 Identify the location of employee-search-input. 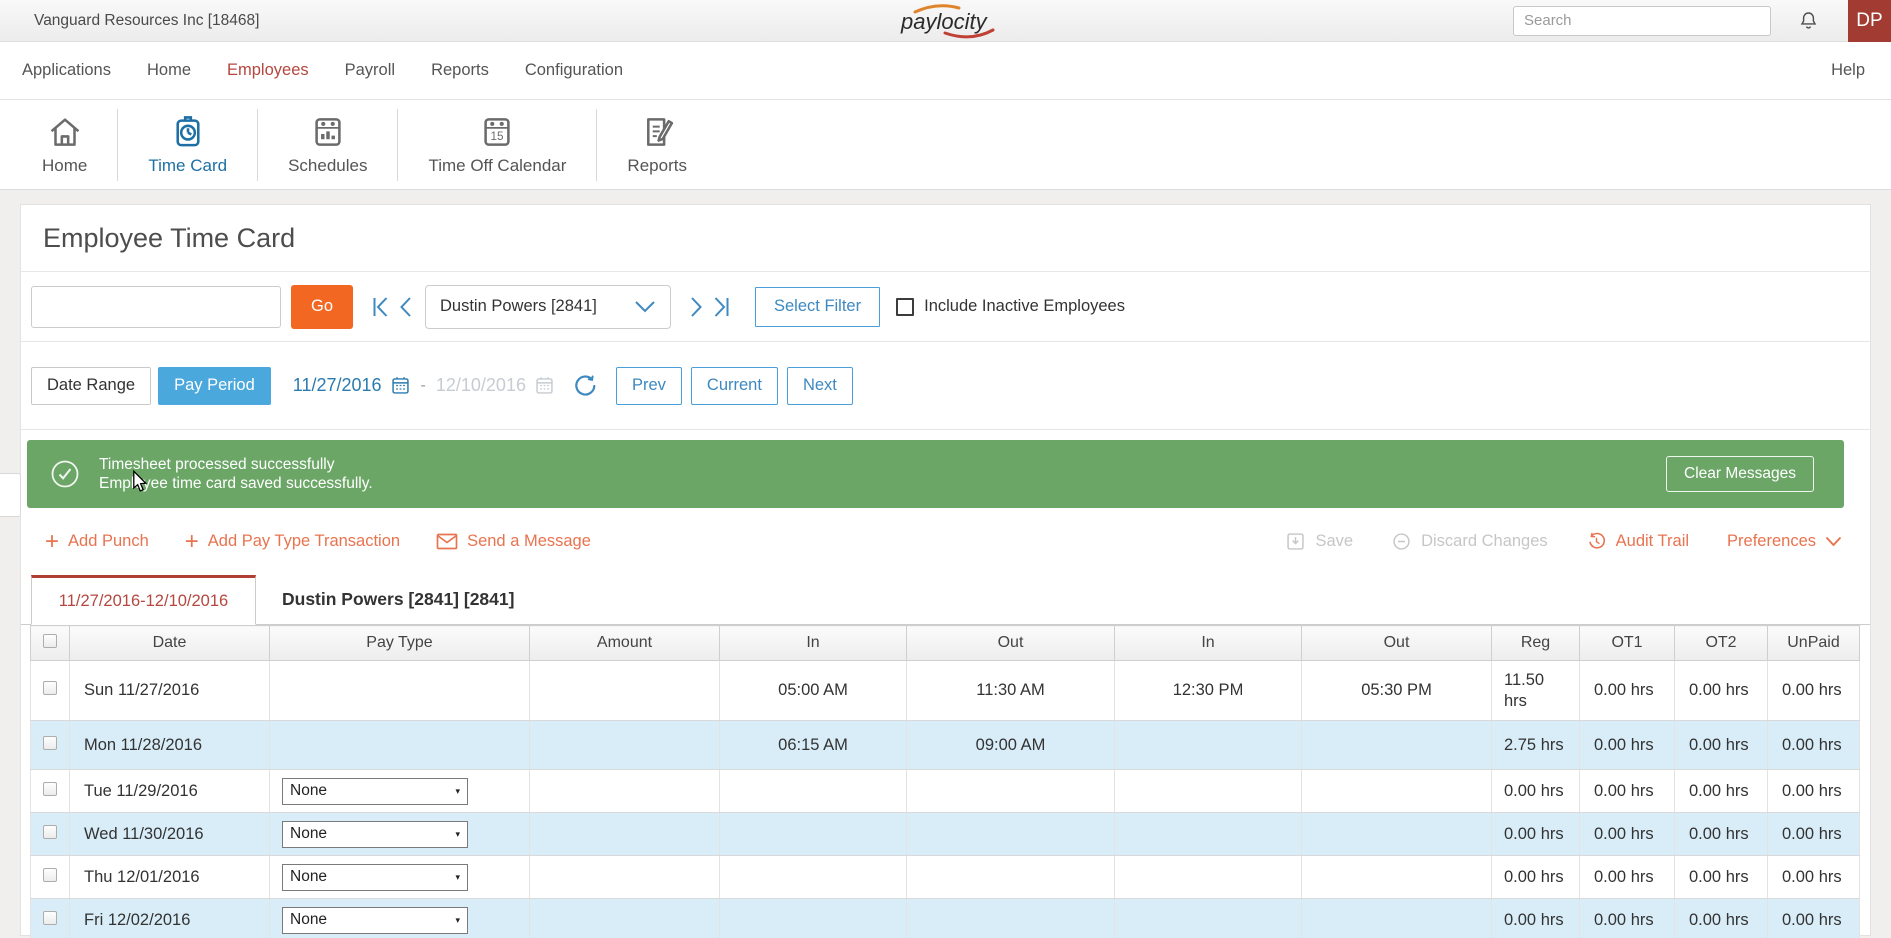
(156, 306).